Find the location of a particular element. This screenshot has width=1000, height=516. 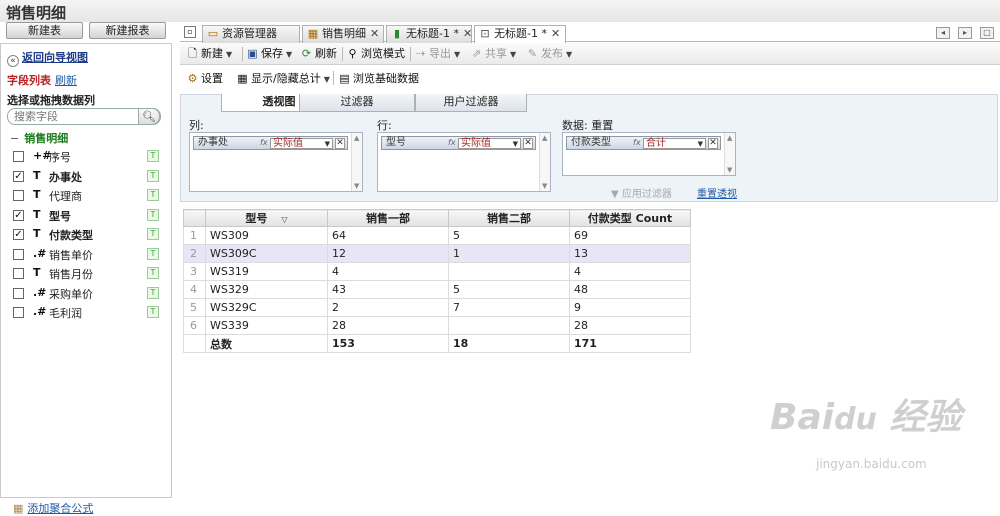

tab-sales-detail: ▦ 销售明细 ✕ is located at coordinates (343, 34).